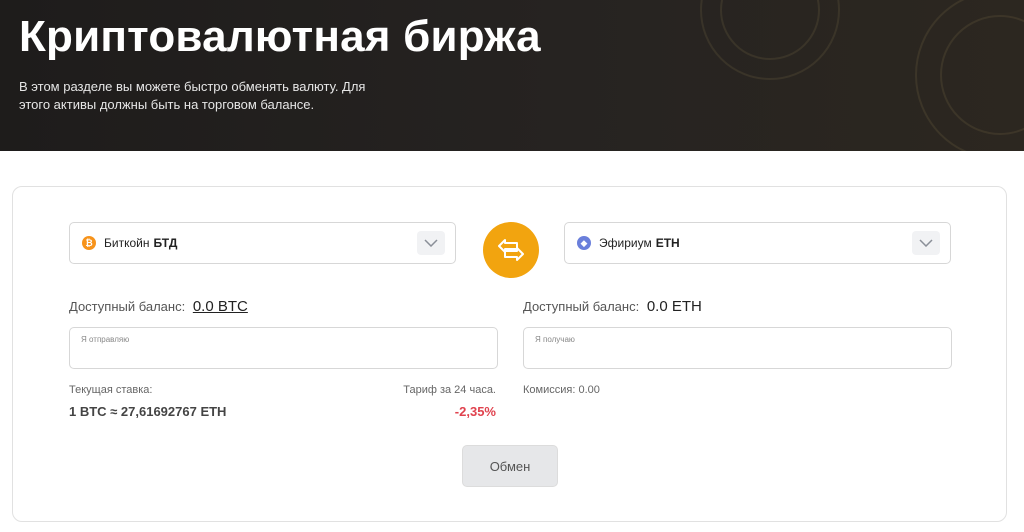 The width and height of the screenshot is (1024, 532). Describe the element at coordinates (165, 243) in the screenshot. I see `send-coin-ticker: БТД` at that location.